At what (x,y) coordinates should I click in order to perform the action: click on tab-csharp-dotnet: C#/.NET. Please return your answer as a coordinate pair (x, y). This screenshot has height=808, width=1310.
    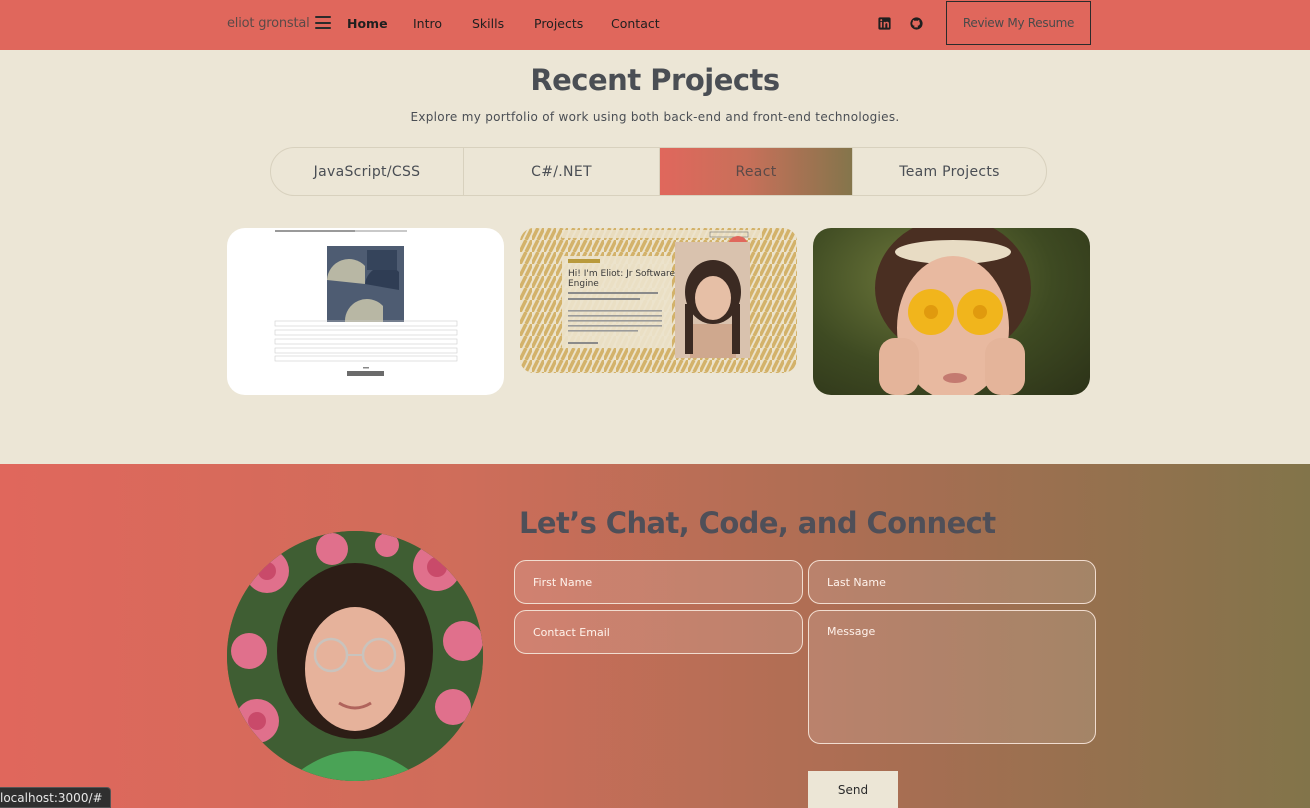
    Looking at the image, I should click on (562, 171).